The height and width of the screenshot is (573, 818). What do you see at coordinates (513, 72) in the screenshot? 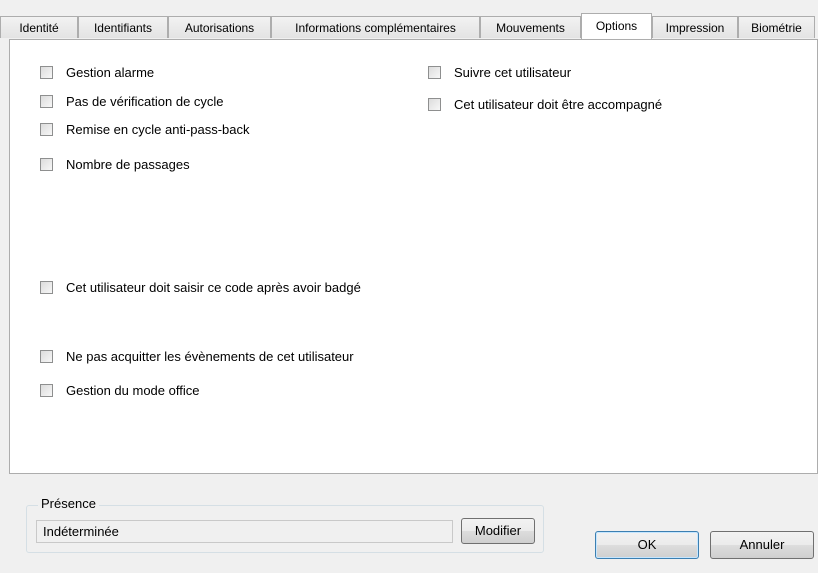
I see `checkbox-label: Suivre cet utilisateur` at bounding box center [513, 72].